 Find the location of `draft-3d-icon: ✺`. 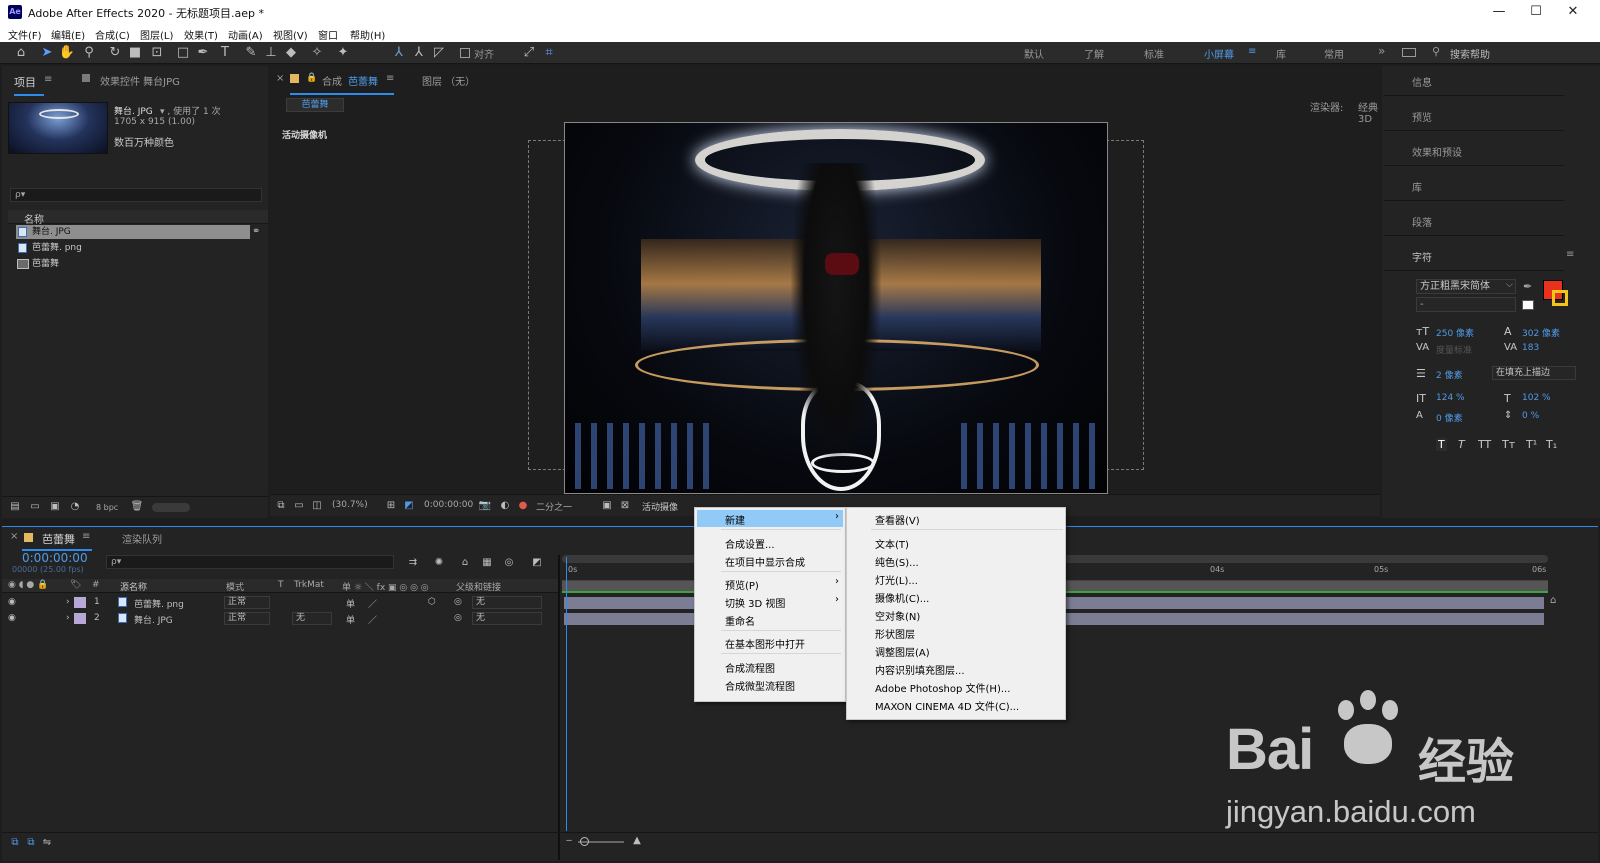

draft-3d-icon: ✺ is located at coordinates (439, 563).